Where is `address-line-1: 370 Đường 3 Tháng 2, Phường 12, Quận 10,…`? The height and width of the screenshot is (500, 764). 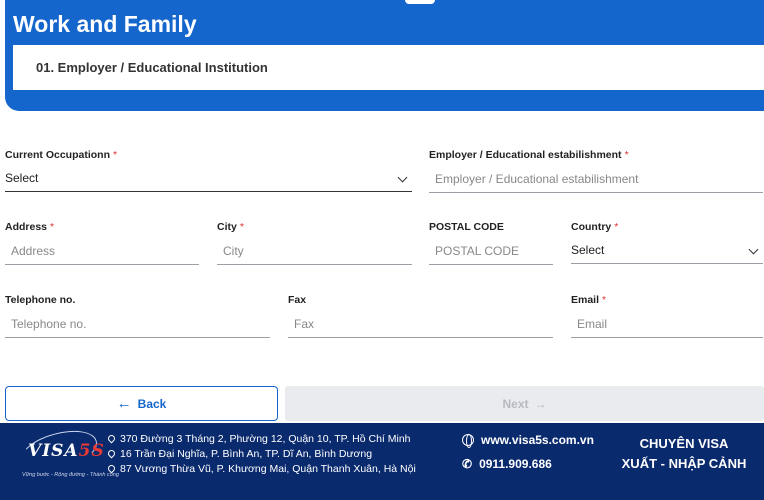 address-line-1: 370 Đường 3 Tháng 2, Phường 12, Quận 10,… is located at coordinates (259, 439).